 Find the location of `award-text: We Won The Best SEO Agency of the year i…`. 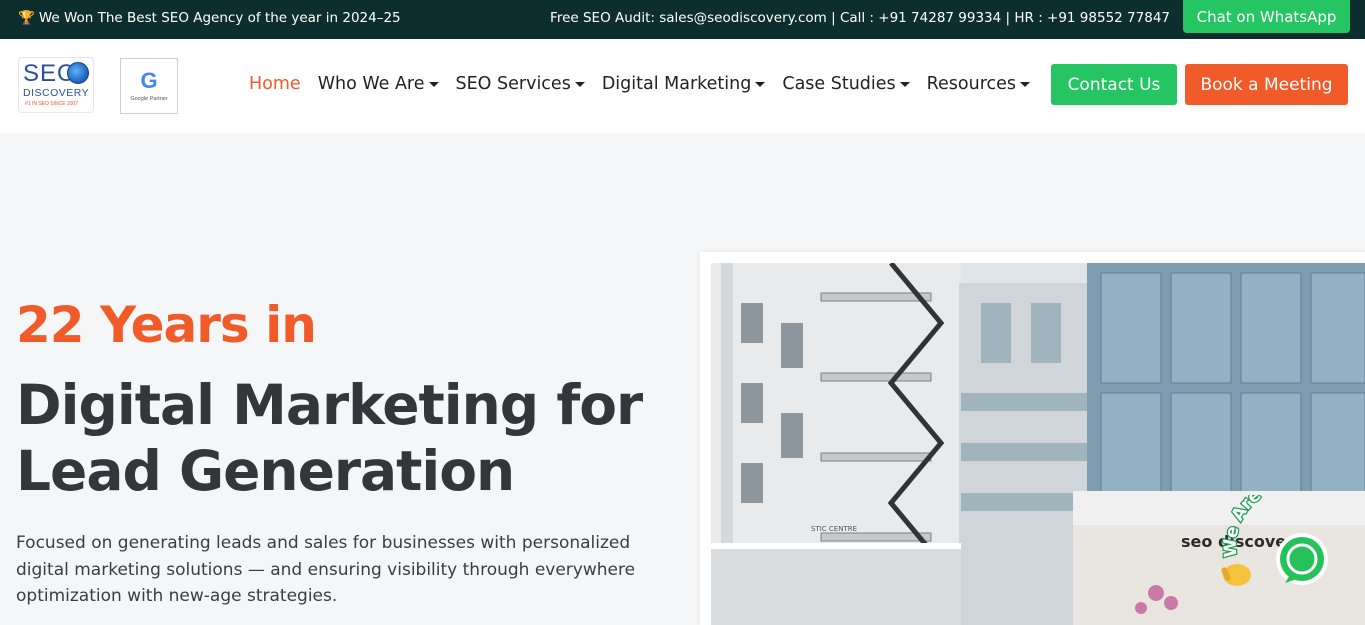

award-text: We Won The Best SEO Agency of the year i… is located at coordinates (219, 18).